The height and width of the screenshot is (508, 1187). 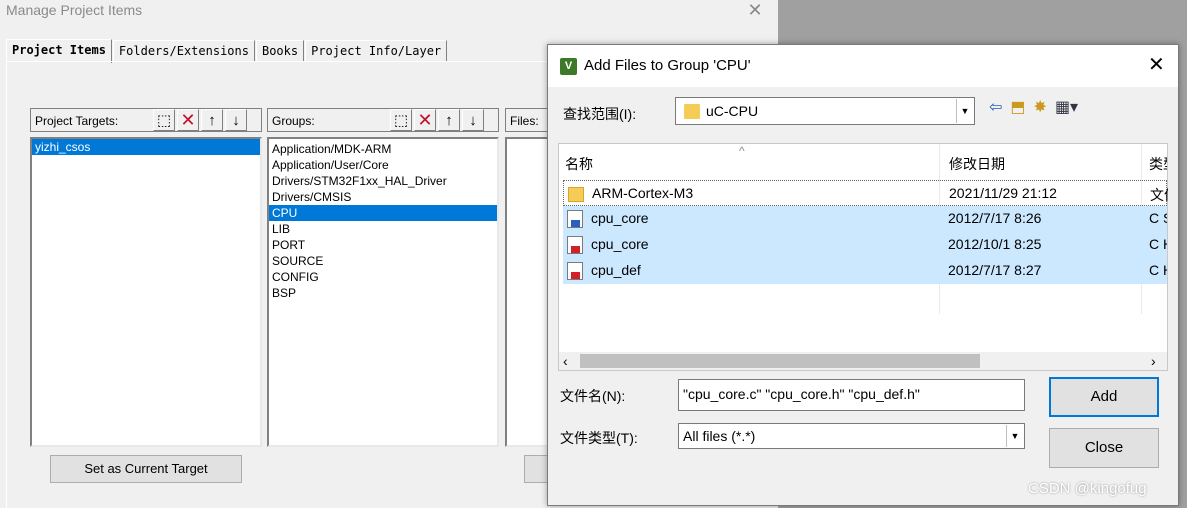 I want to click on navigation-toolbar: ⇦ ⬒ ✸ ▦▾, so click(x=1033, y=108).